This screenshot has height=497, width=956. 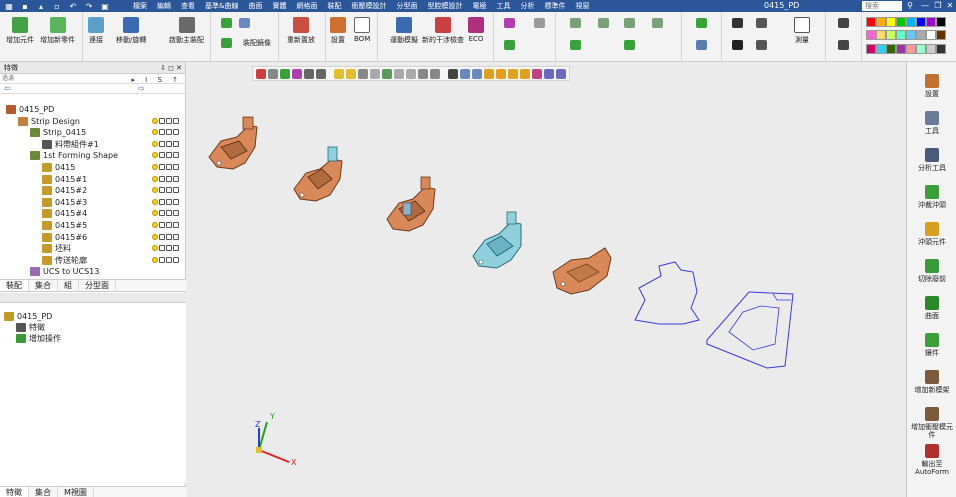 What do you see at coordinates (750, 330) in the screenshot?
I see `transfer-outline` at bounding box center [750, 330].